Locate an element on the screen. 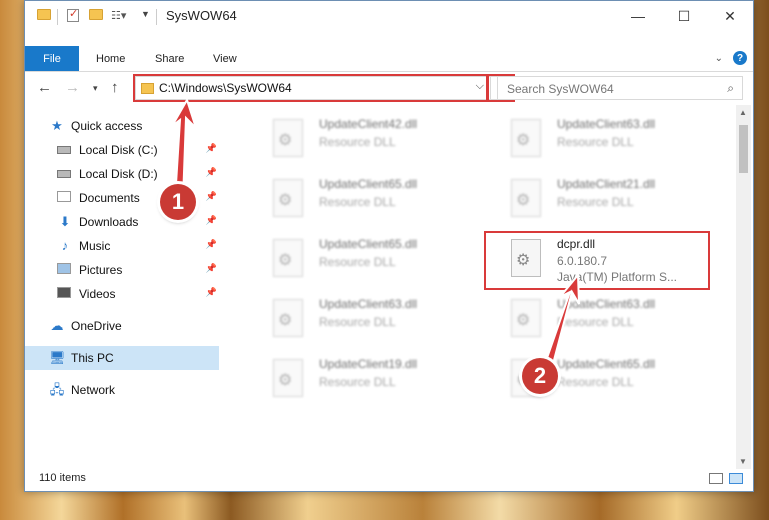  videos-icon is located at coordinates (65, 294).